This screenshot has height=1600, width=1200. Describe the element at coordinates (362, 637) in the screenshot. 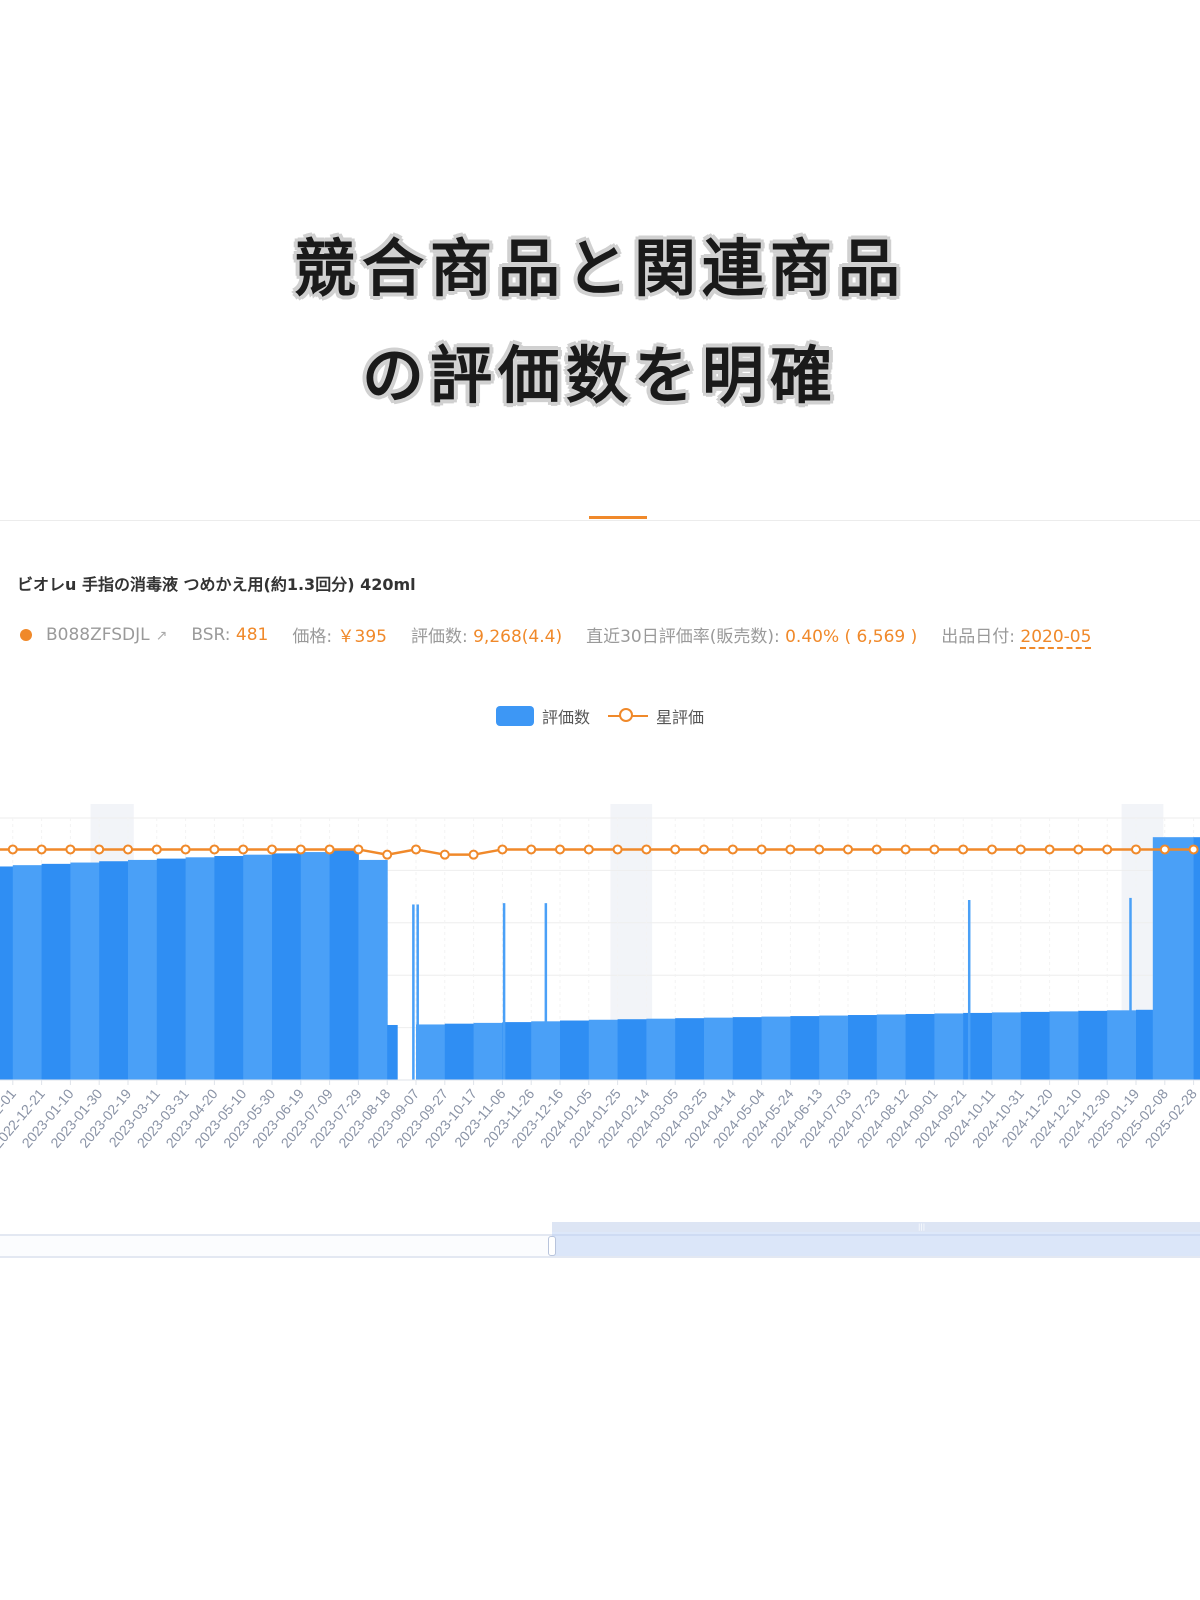

I see `price-value: ￥395` at that location.